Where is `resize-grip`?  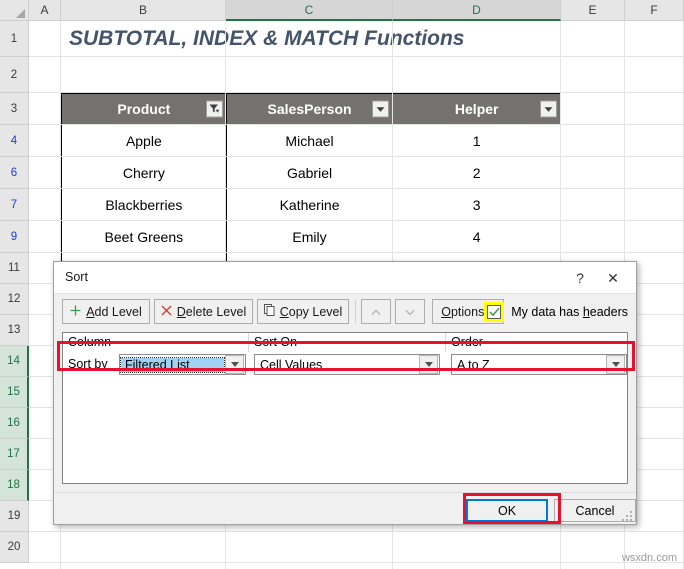
resize-grip is located at coordinates (627, 516).